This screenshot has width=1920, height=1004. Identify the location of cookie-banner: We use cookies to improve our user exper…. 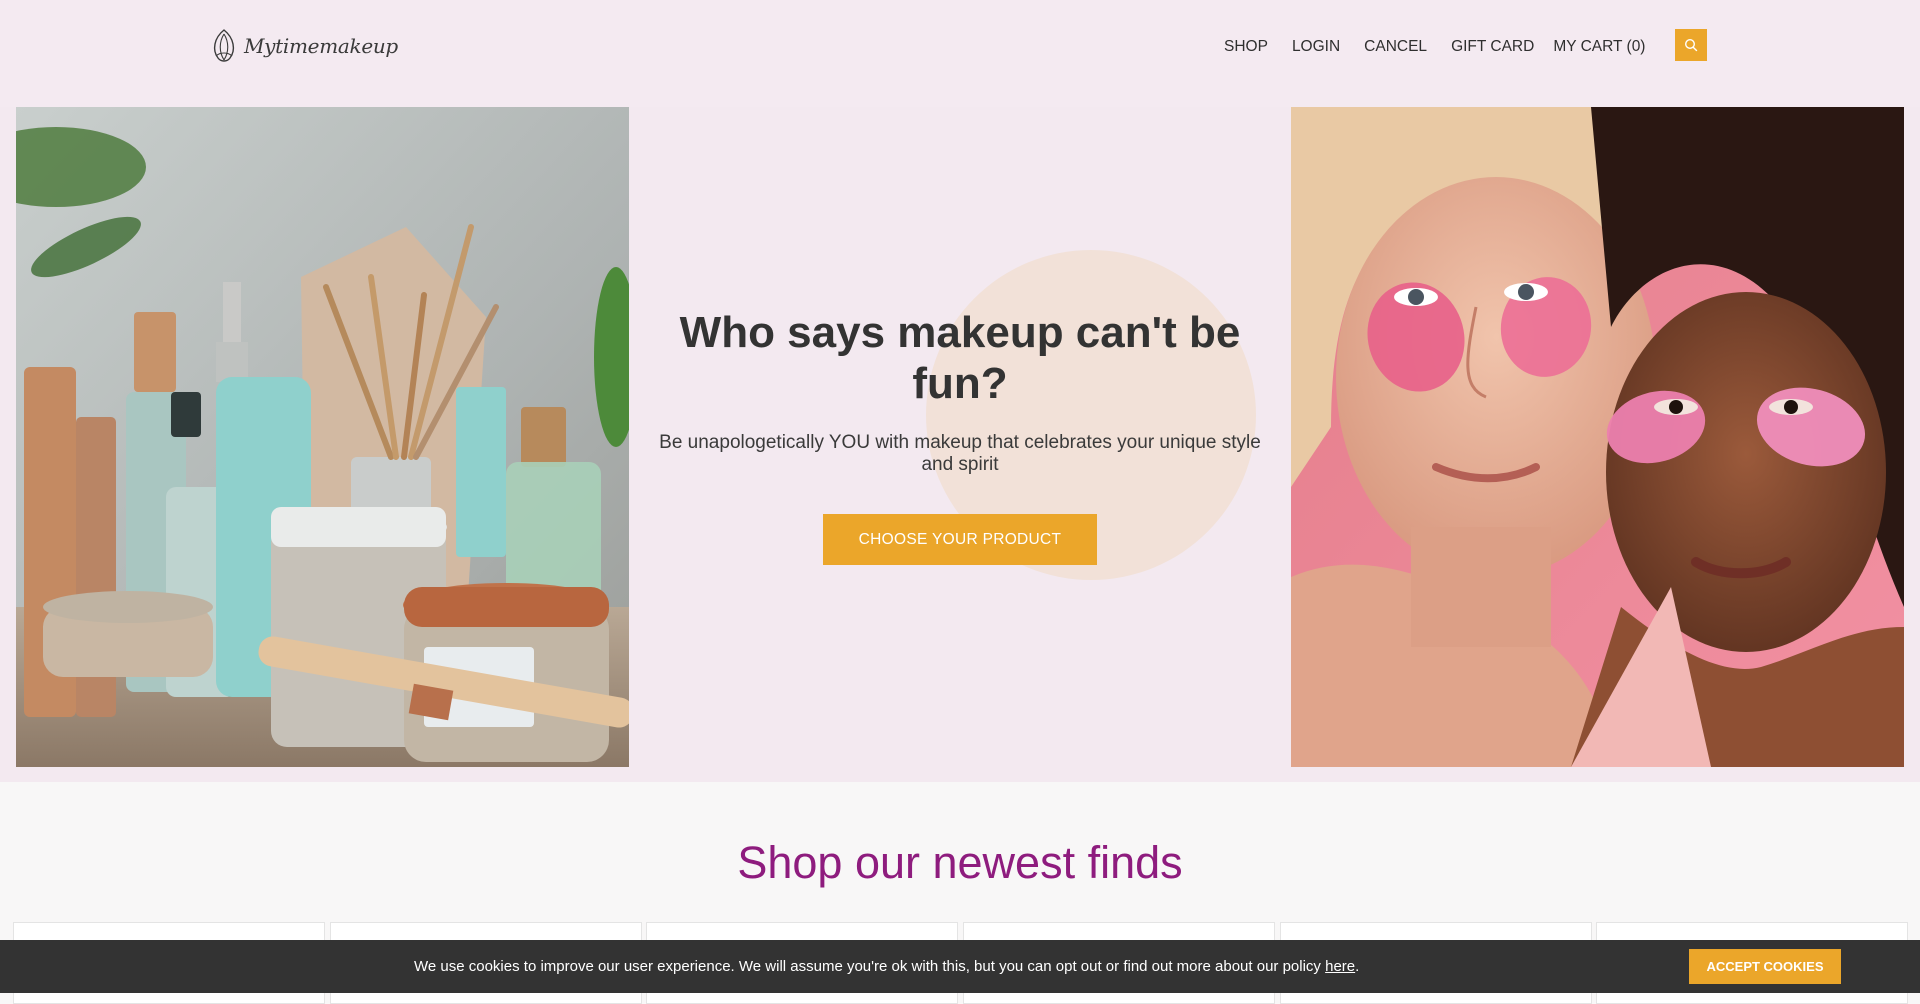
(960, 966).